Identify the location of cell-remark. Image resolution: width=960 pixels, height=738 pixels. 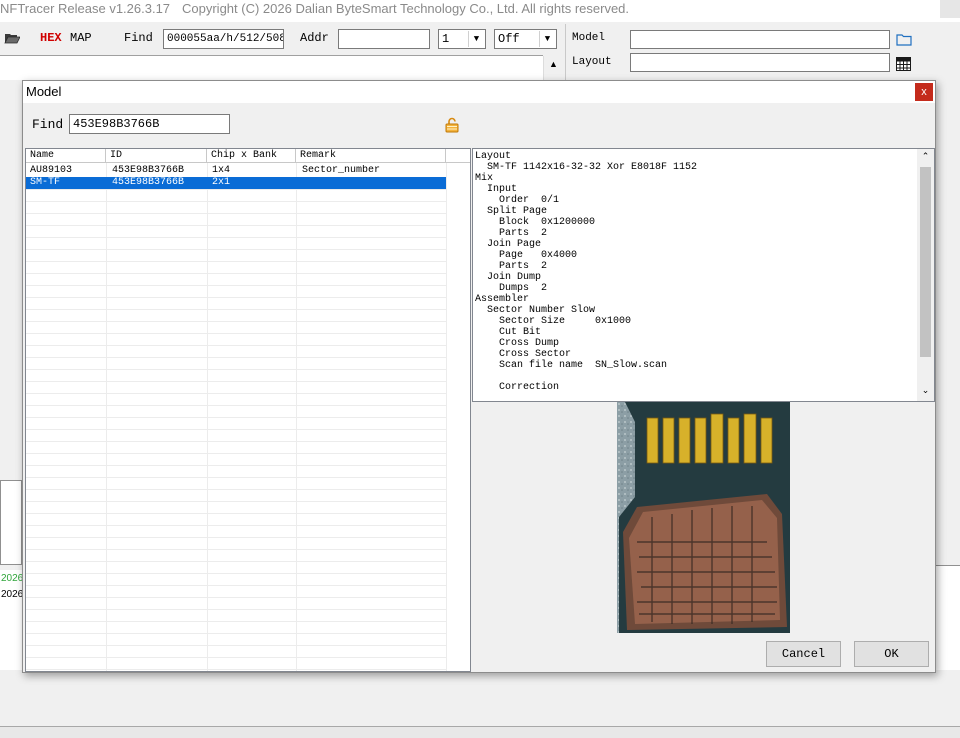
(372, 183).